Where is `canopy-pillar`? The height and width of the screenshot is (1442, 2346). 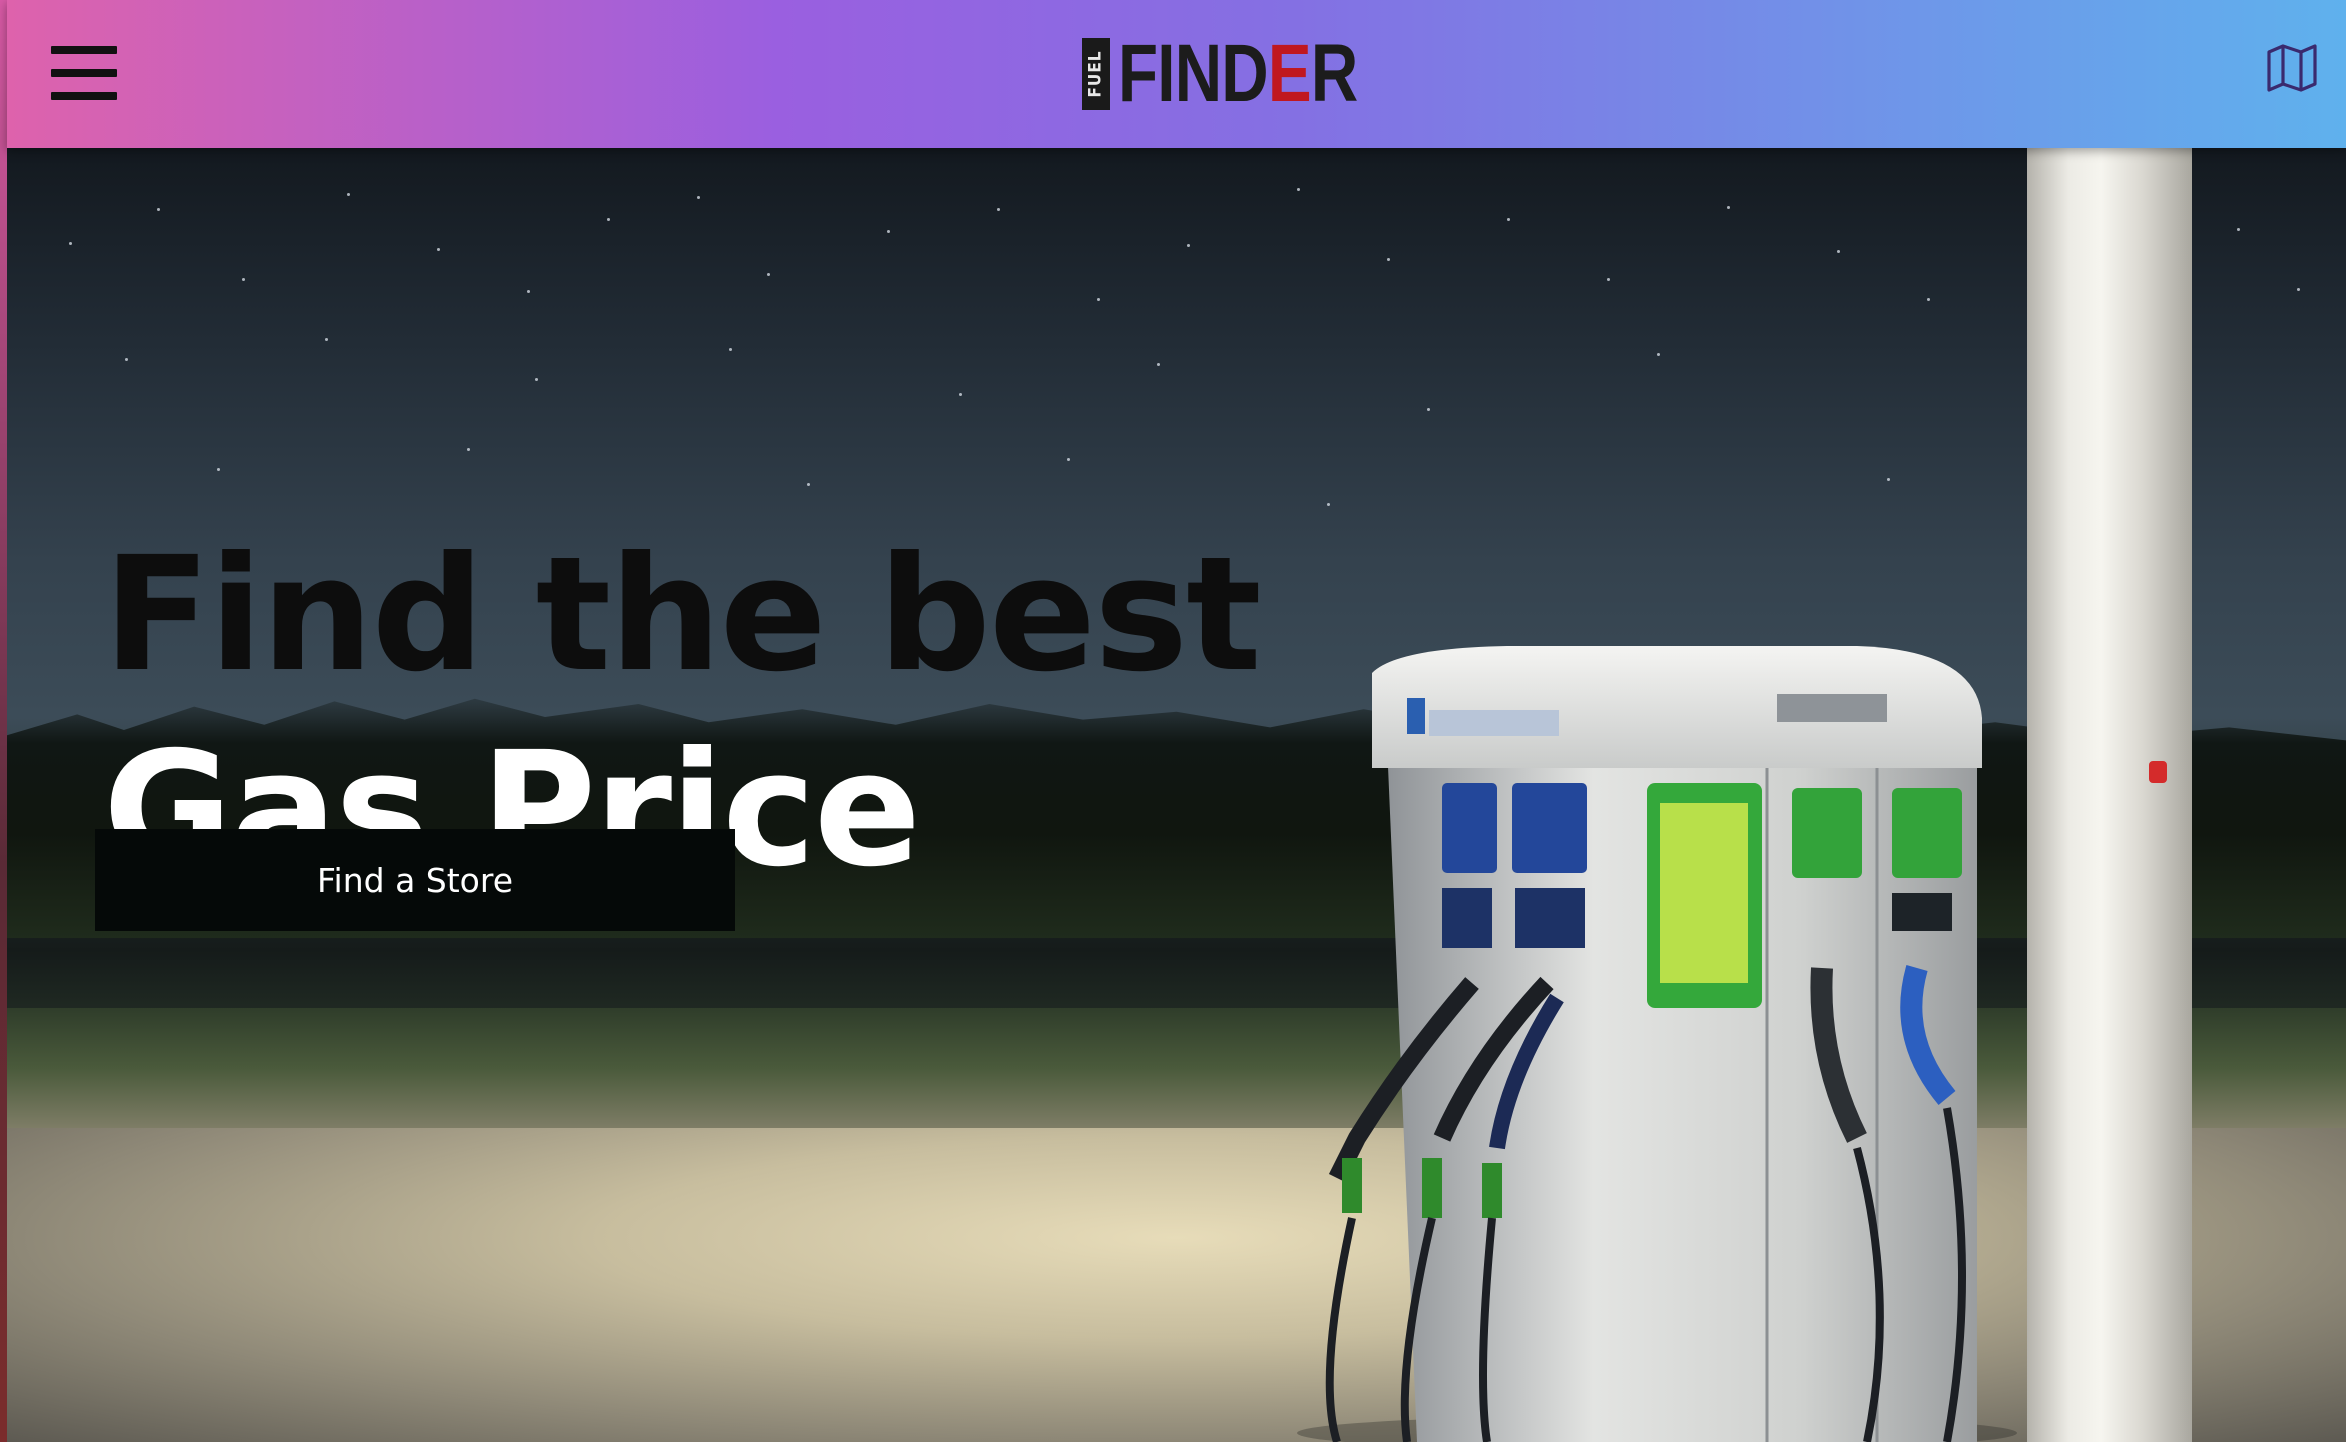
canopy-pillar is located at coordinates (2109, 795).